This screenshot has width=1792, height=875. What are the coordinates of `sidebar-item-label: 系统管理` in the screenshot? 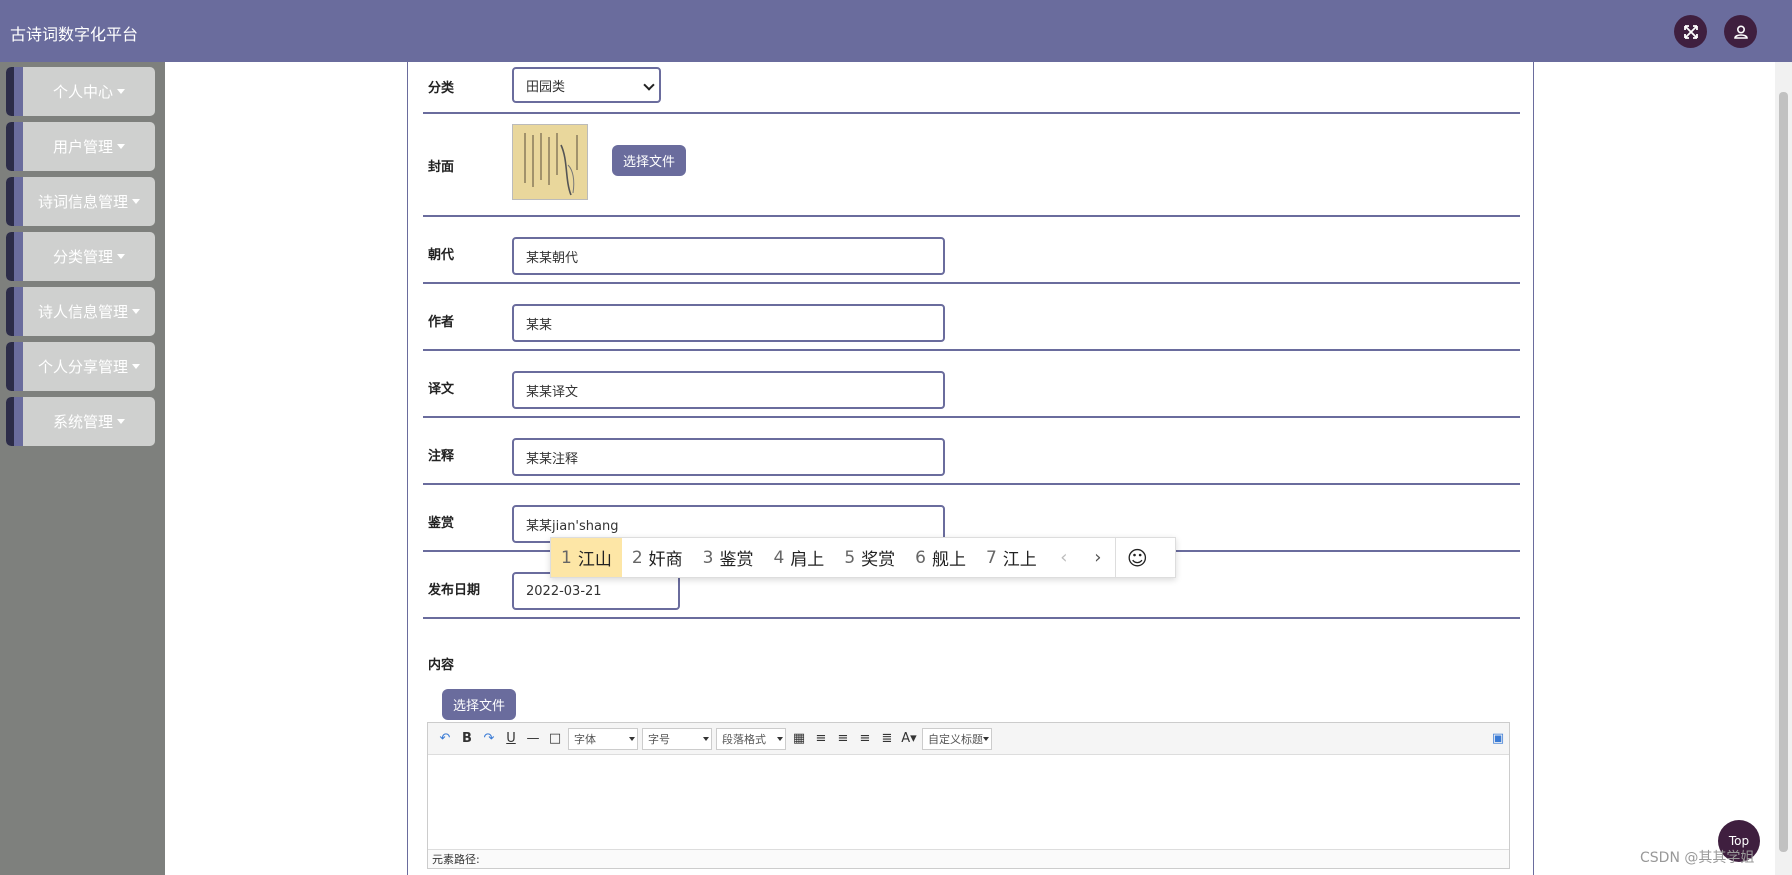 It's located at (82, 422).